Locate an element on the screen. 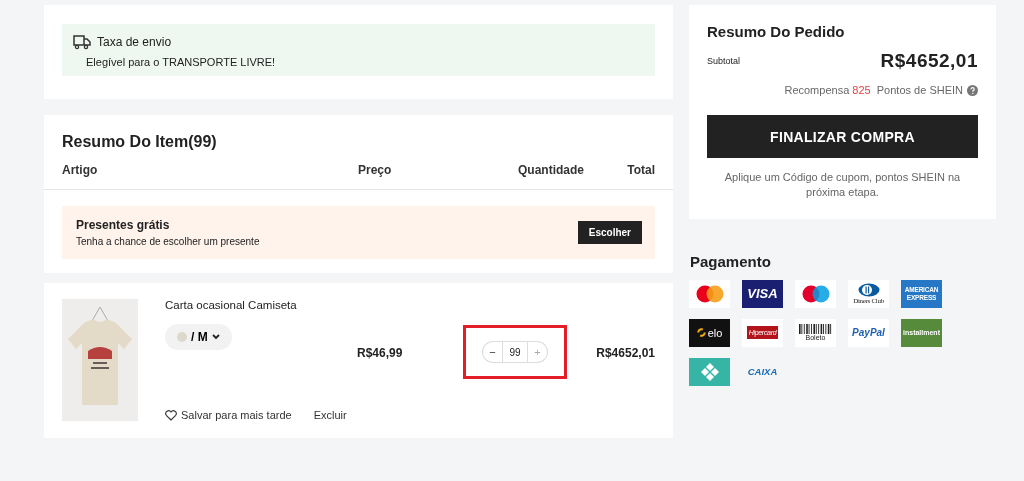 This screenshot has width=1024, height=481. payment-title: Pagamento is located at coordinates (731, 261).